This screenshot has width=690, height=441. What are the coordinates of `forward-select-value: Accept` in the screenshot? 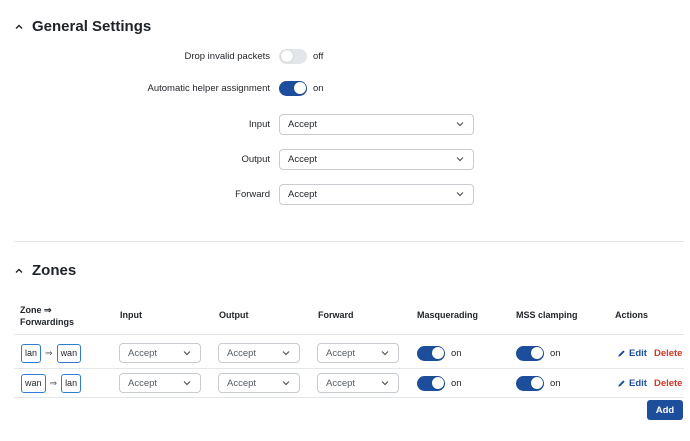 It's located at (303, 194).